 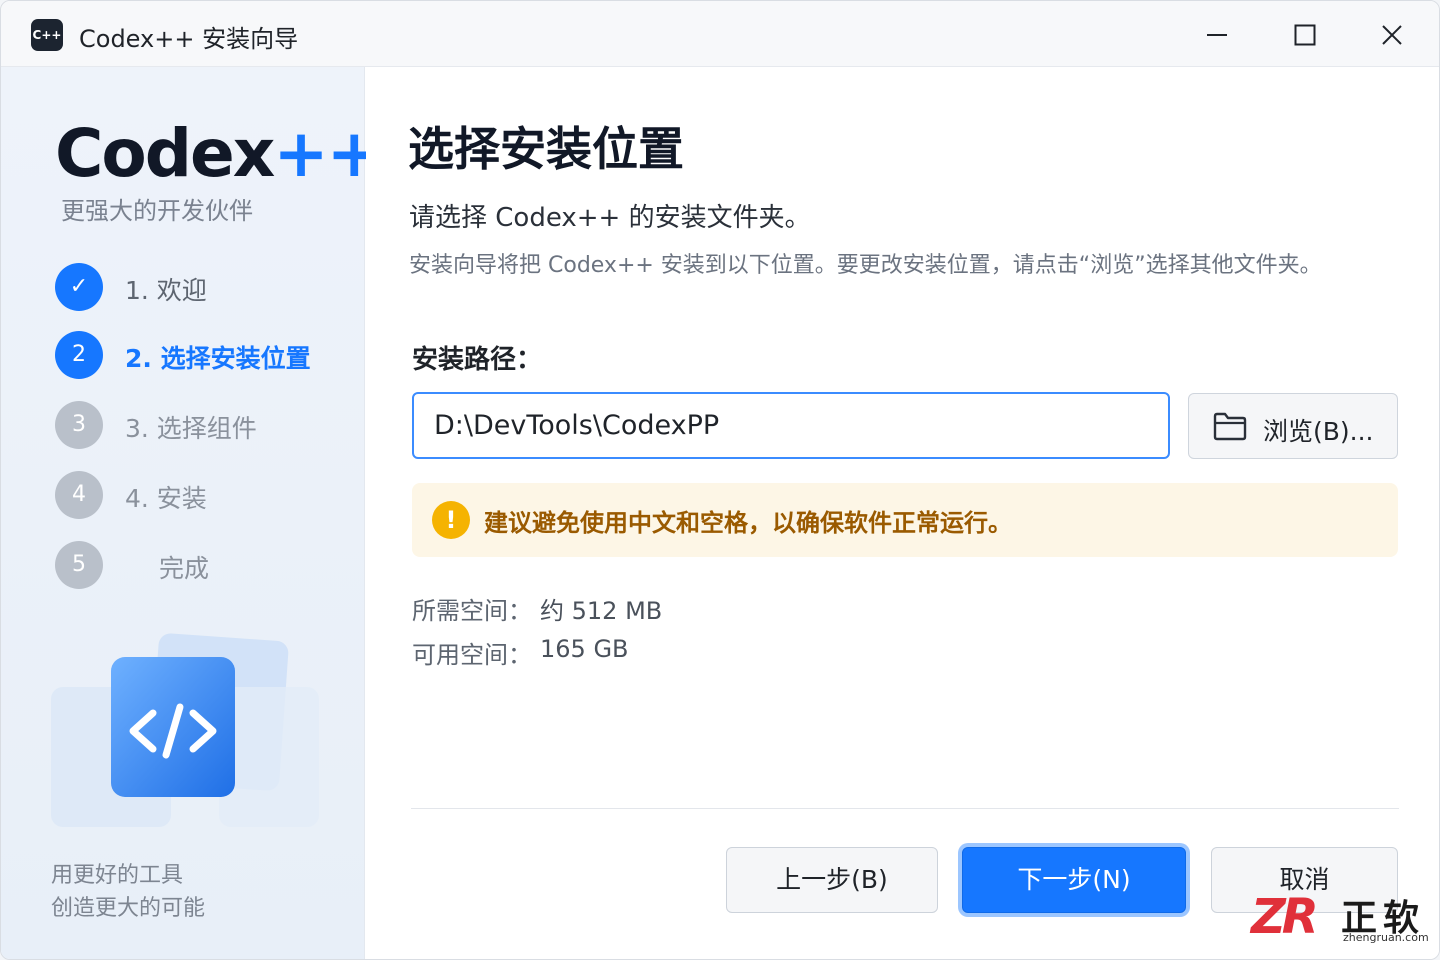 I want to click on maximize-button, so click(x=1305, y=35).